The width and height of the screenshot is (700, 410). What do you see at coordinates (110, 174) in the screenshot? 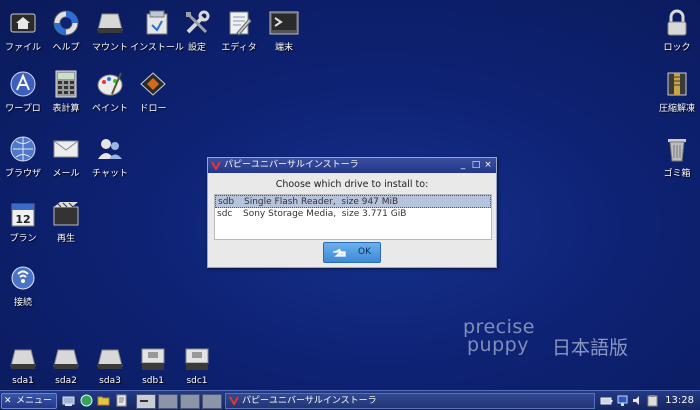
I see `desktop-icon-label: チャット` at bounding box center [110, 174].